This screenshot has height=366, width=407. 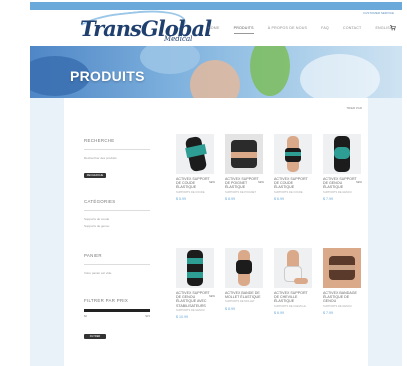 What do you see at coordinates (244, 295) in the screenshot?
I see `product-title: ACTIVEX BANDE DE MOLLET ÉLASTIQUE` at bounding box center [244, 295].